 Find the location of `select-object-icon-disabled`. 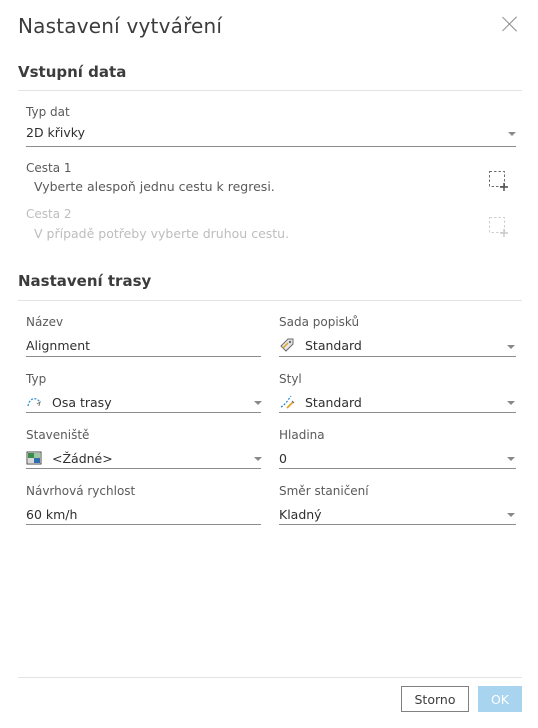

select-object-icon-disabled is located at coordinates (498, 227).